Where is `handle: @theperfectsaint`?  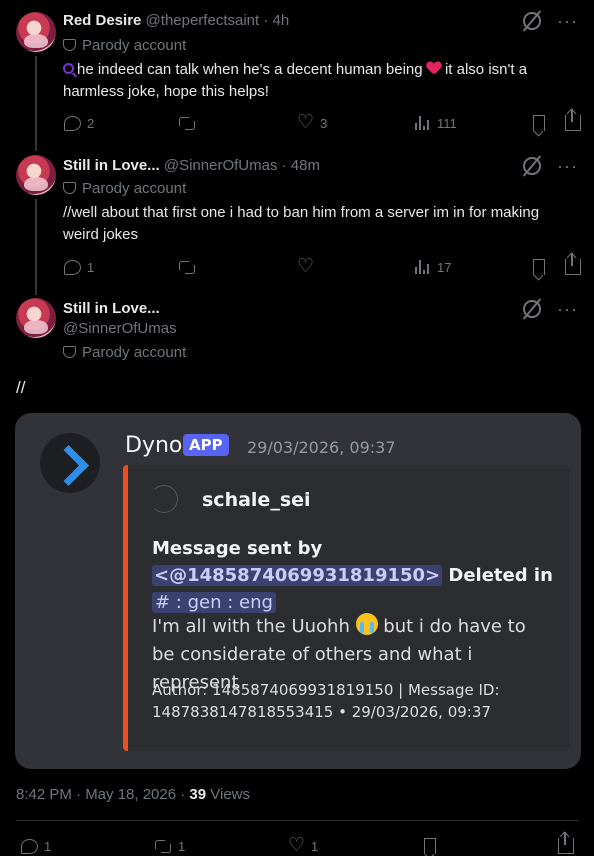 handle: @theperfectsaint is located at coordinates (203, 20).